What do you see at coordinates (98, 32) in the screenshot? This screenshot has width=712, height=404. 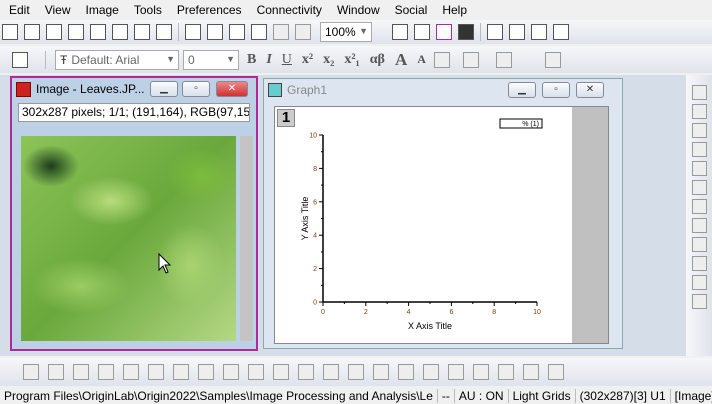 I see `new-function-icon` at bounding box center [98, 32].